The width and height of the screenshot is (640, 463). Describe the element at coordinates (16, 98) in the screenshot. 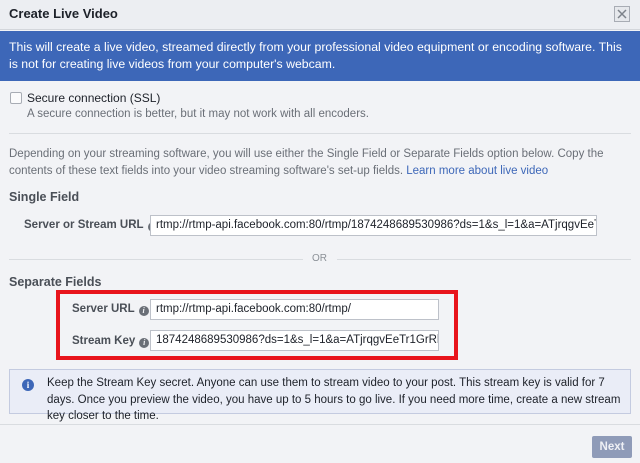

I see `ssl-checkbox` at that location.